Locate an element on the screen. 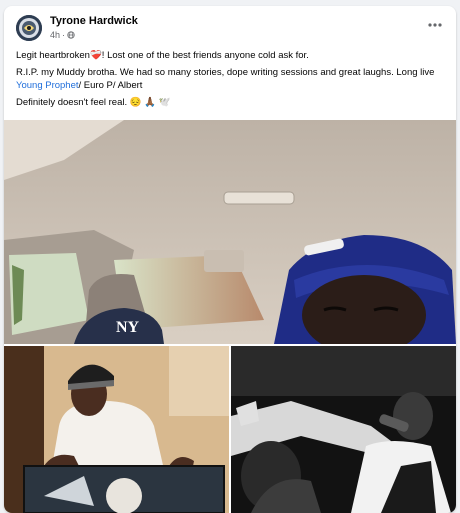 Image resolution: width=460 pixels, height=513 pixels. avatar-image is located at coordinates (29, 28).